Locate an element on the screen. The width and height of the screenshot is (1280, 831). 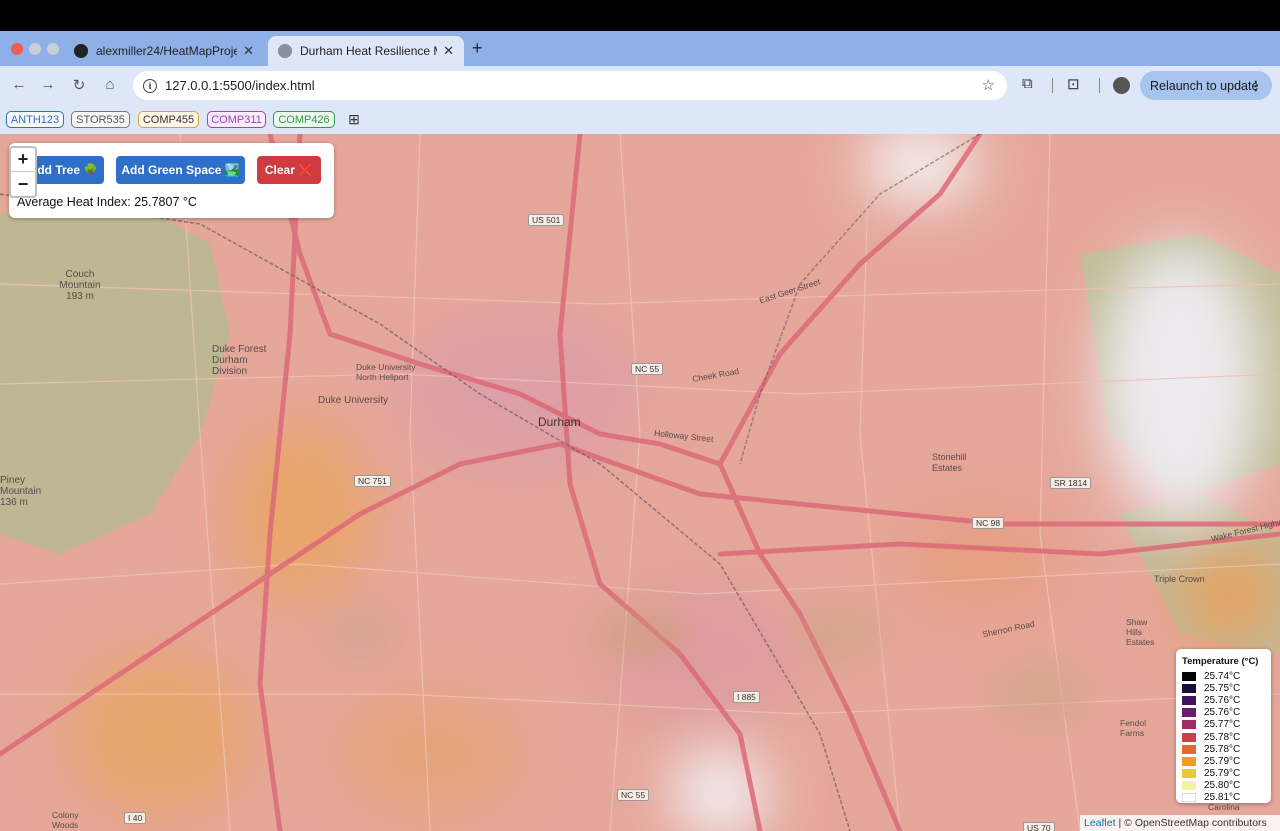
legend-label: 25.74°C is located at coordinates (1222, 676).